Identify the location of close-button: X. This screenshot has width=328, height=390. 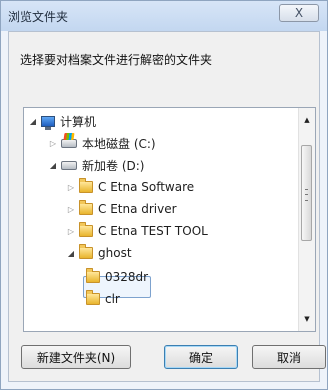
(299, 13).